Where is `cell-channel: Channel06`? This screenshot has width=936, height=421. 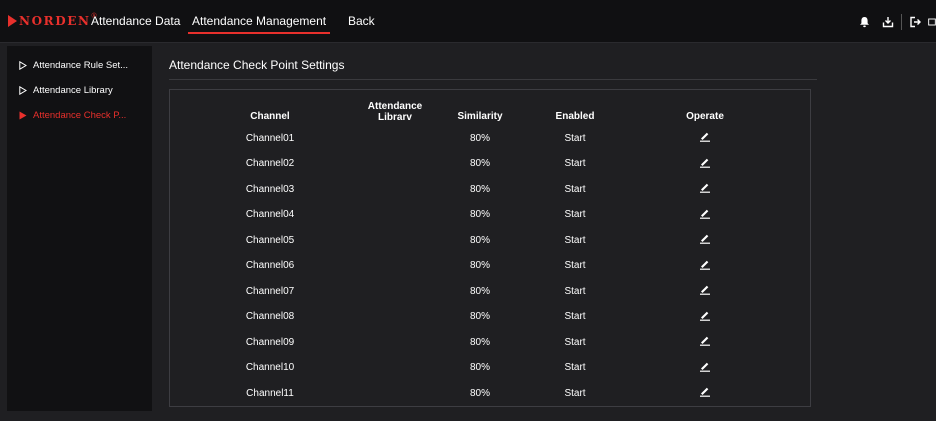 cell-channel: Channel06 is located at coordinates (270, 265).